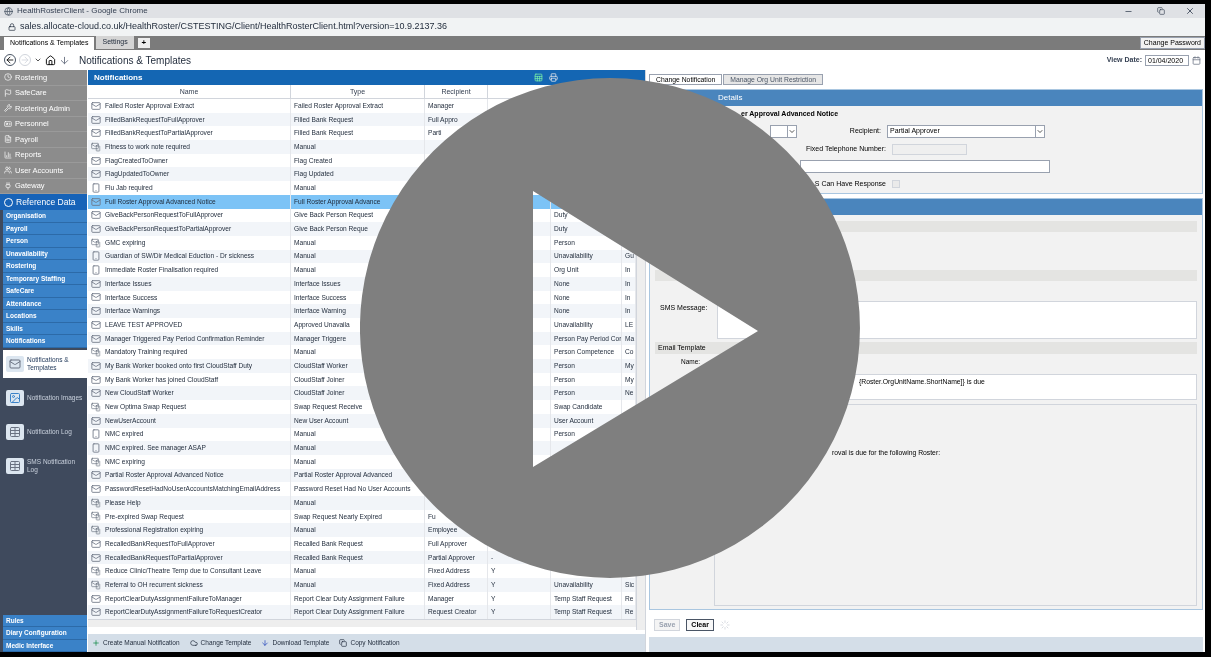 The height and width of the screenshot is (657, 1211). What do you see at coordinates (96, 643) in the screenshot?
I see `plus-icon` at bounding box center [96, 643].